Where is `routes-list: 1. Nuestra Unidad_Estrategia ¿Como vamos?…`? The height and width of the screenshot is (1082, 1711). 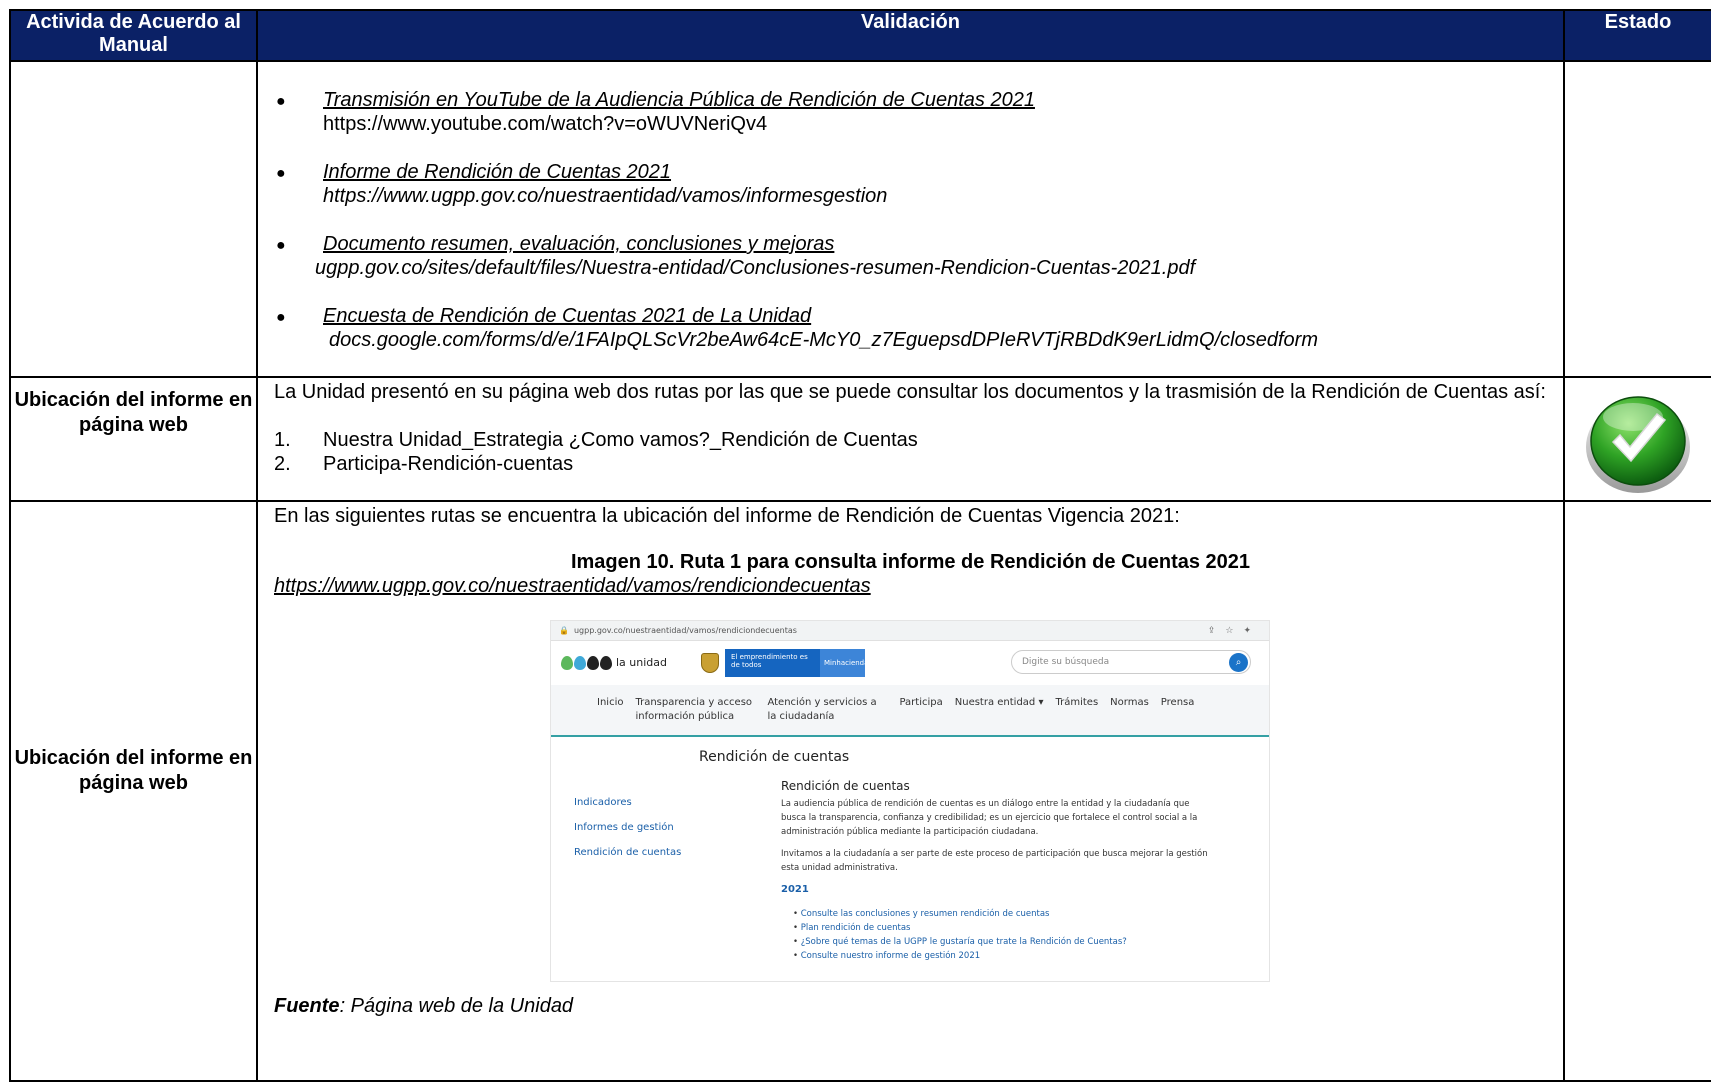 routes-list: 1. Nuestra Unidad_Estrategia ¿Como vamos?… is located at coordinates (910, 452).